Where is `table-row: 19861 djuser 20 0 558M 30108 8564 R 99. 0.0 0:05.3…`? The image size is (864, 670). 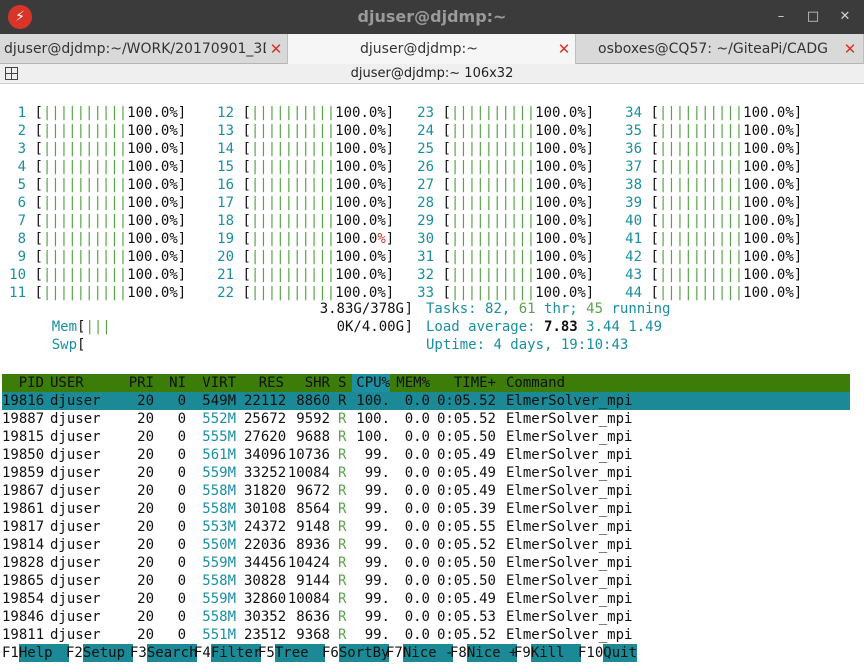
table-row: 19861 djuser 20 0 558M 30108 8564 R 99. 0.0 0:05.3… is located at coordinates (426, 509).